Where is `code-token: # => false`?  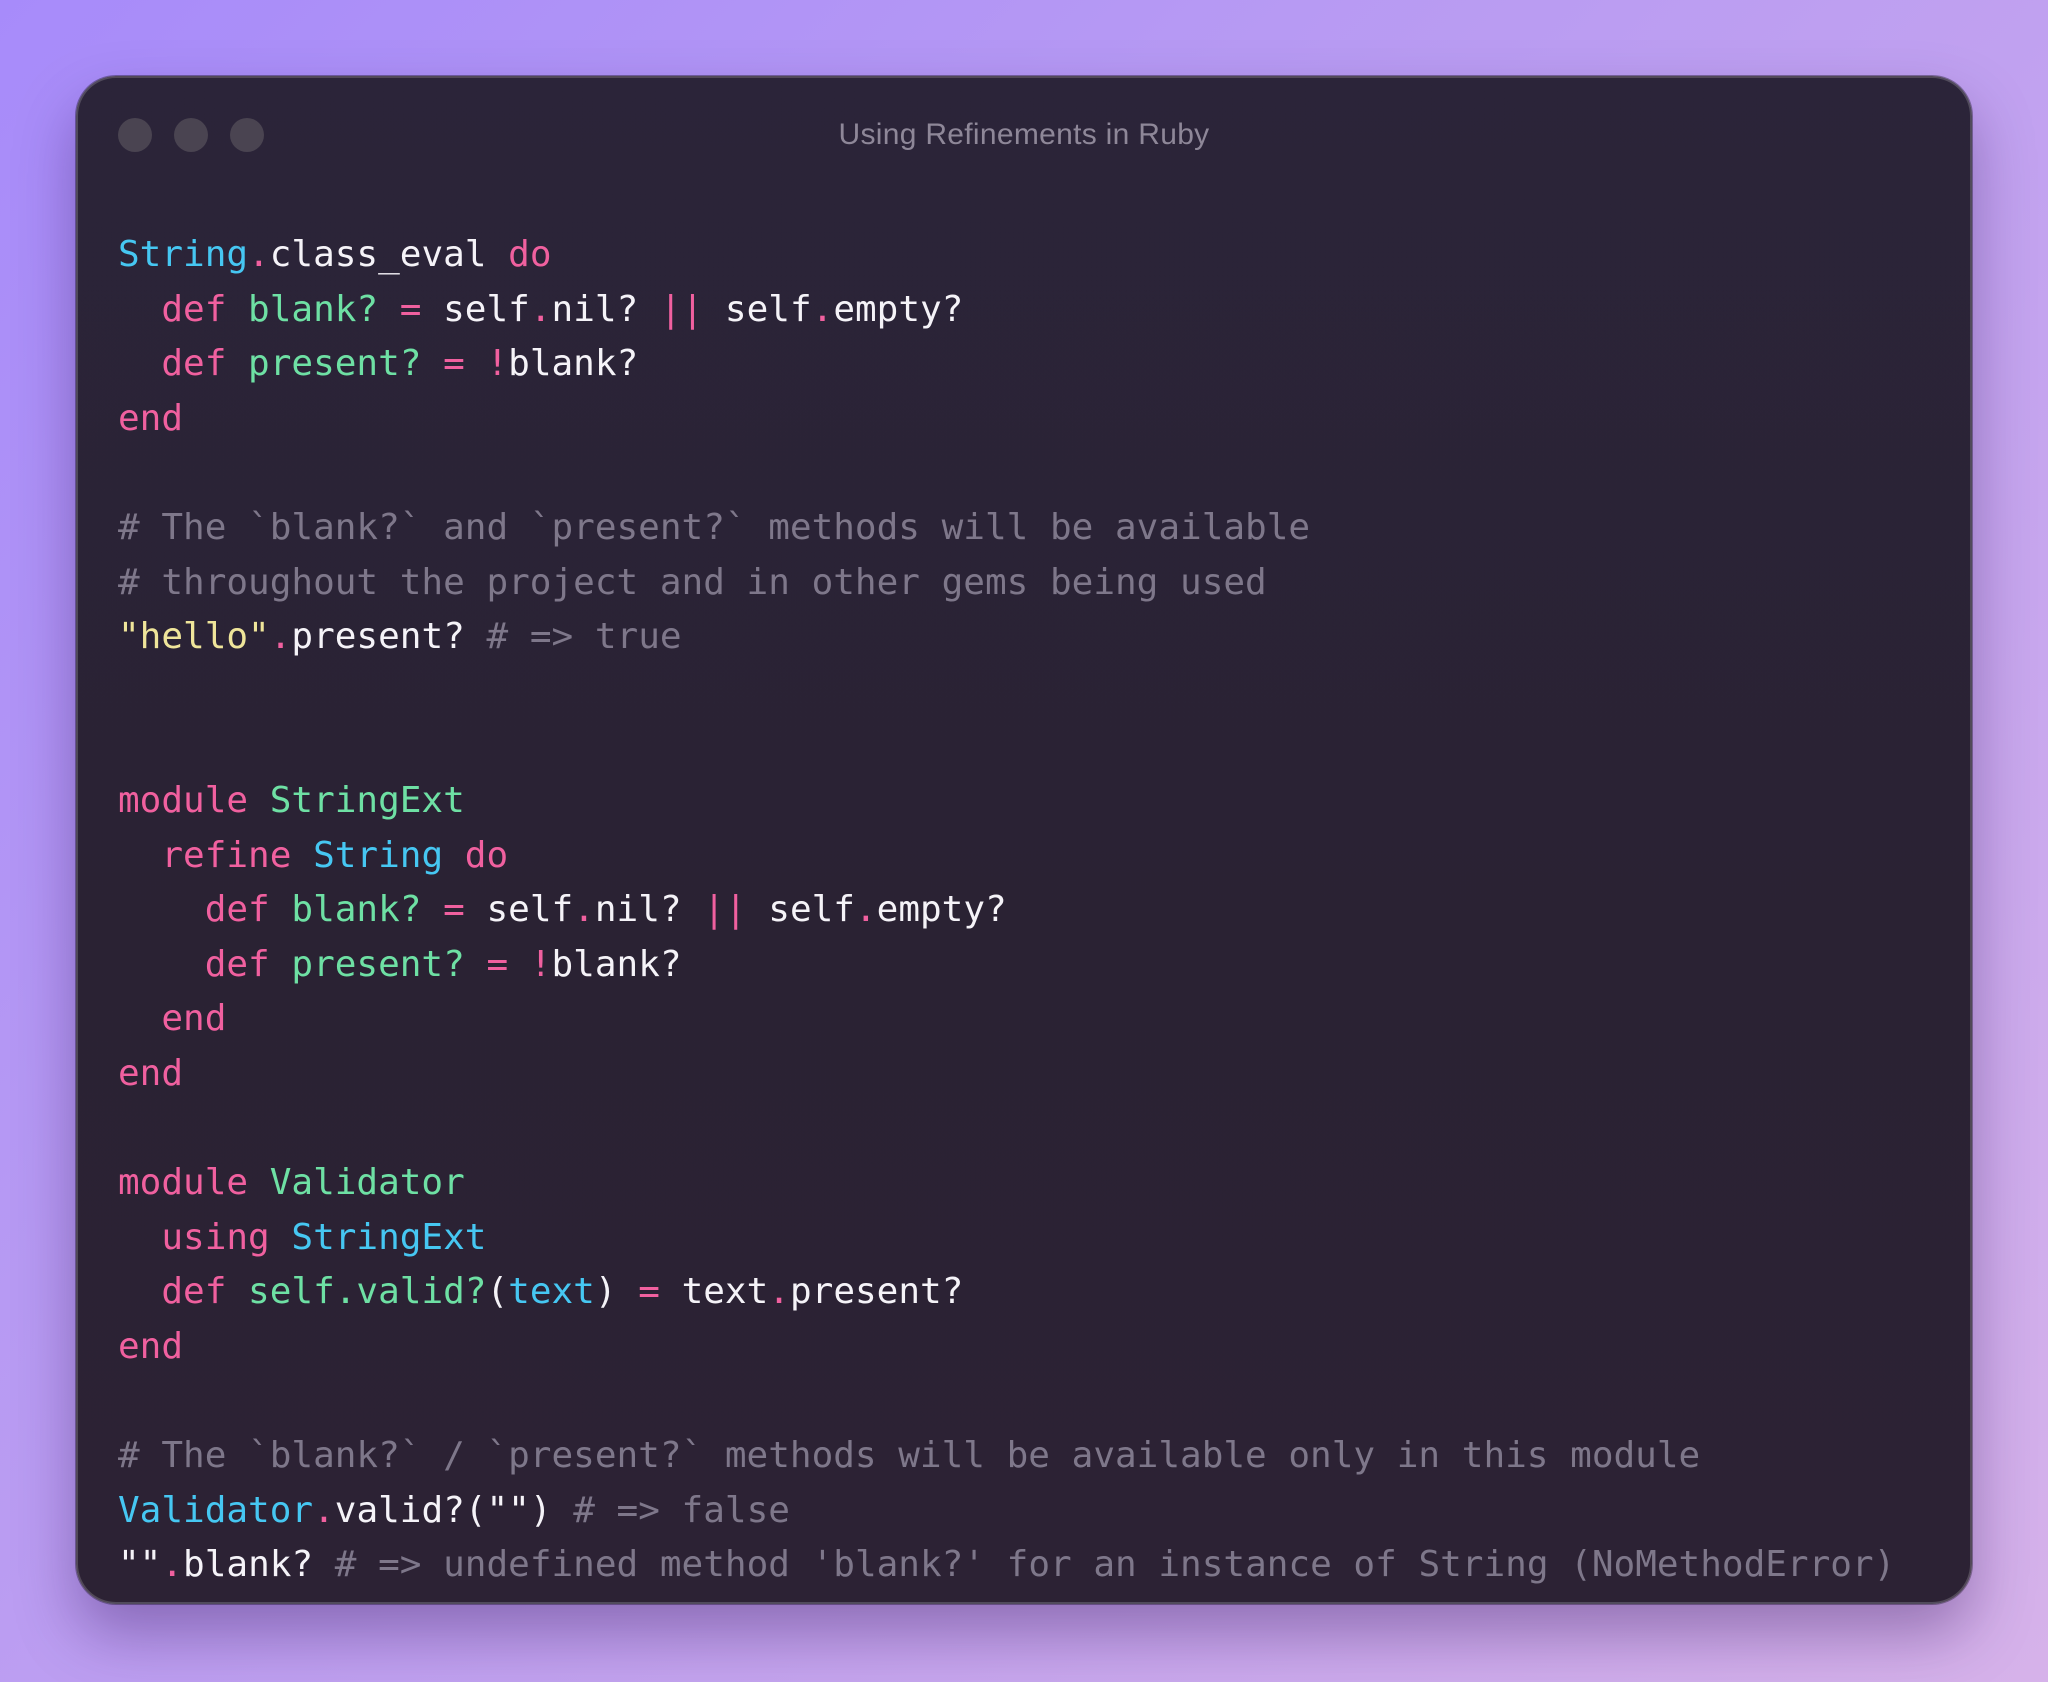
code-token: # => false is located at coordinates (681, 1510).